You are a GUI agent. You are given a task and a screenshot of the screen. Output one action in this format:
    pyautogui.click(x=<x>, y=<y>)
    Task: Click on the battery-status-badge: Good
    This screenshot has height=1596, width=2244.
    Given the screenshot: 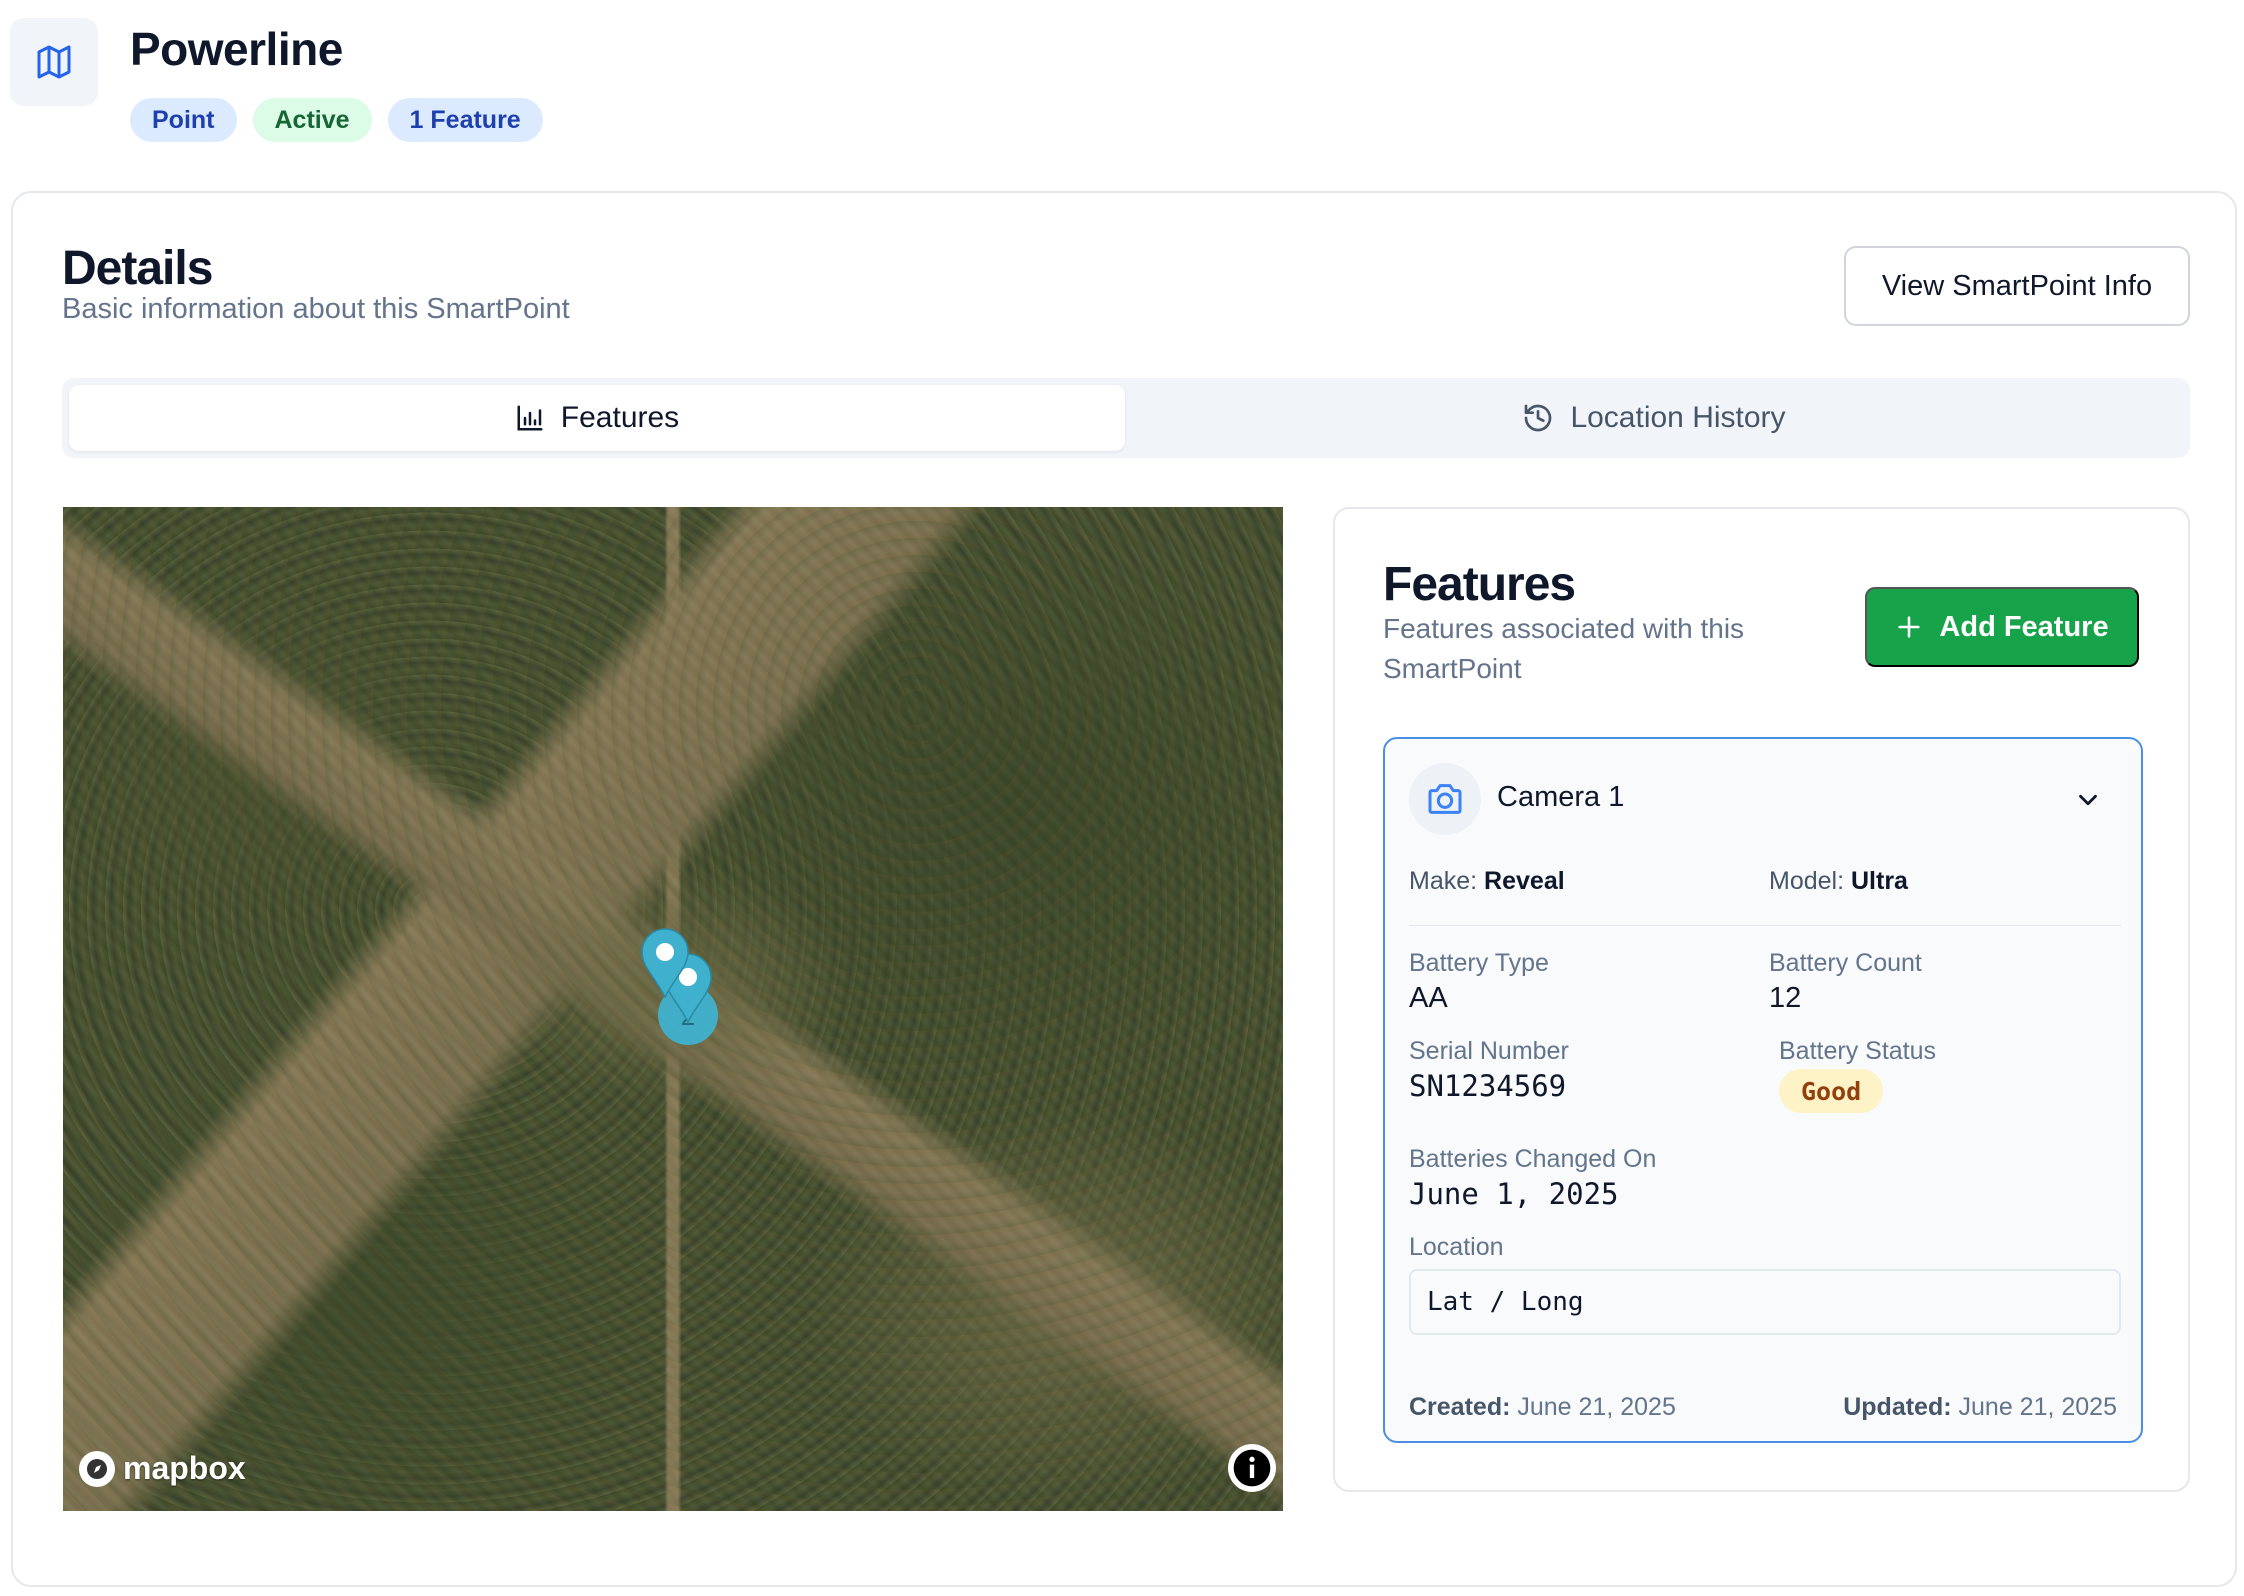 What is the action you would take?
    pyautogui.click(x=1831, y=1091)
    